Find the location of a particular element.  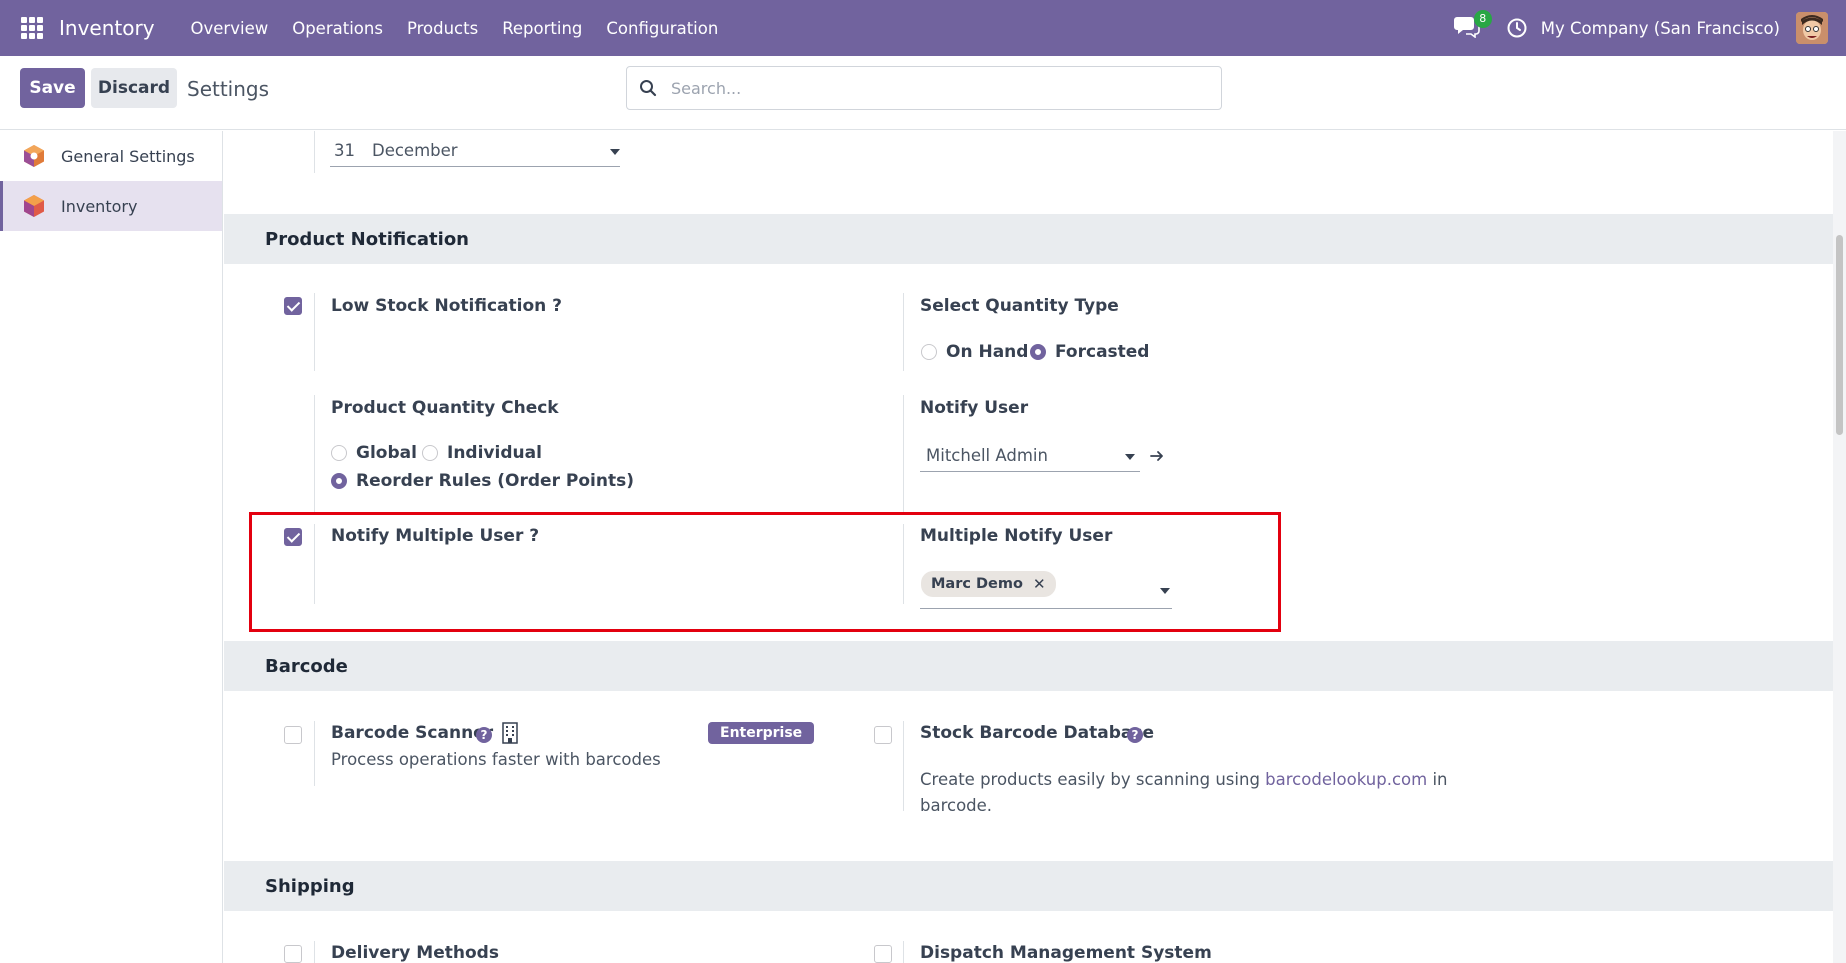

barcodelookup-link: barcodelookup.com is located at coordinates (1346, 779).